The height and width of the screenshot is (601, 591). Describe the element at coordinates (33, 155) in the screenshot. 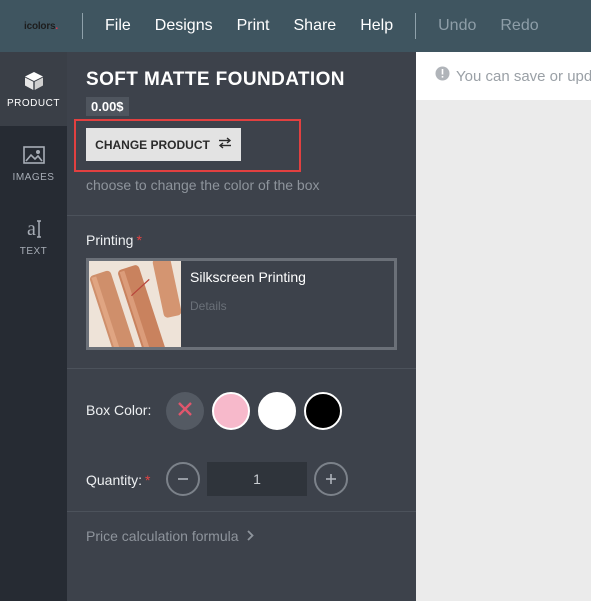

I see `image-icon` at that location.